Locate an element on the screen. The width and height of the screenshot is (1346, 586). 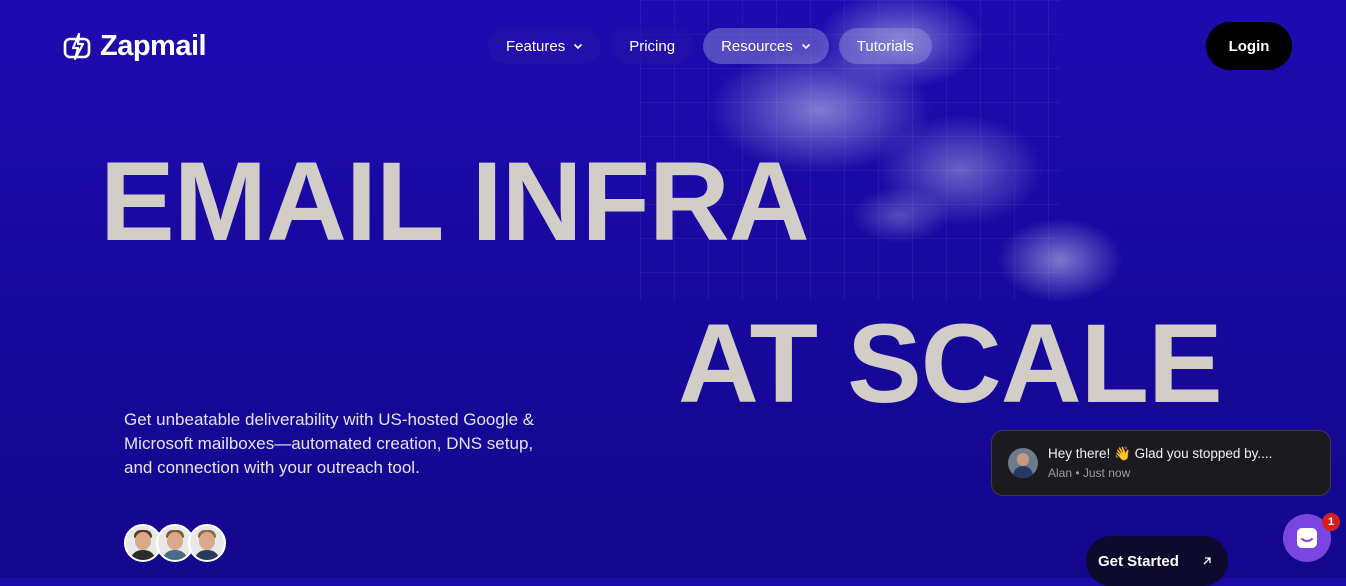
nav-tutorials: Tutorials is located at coordinates (885, 46).